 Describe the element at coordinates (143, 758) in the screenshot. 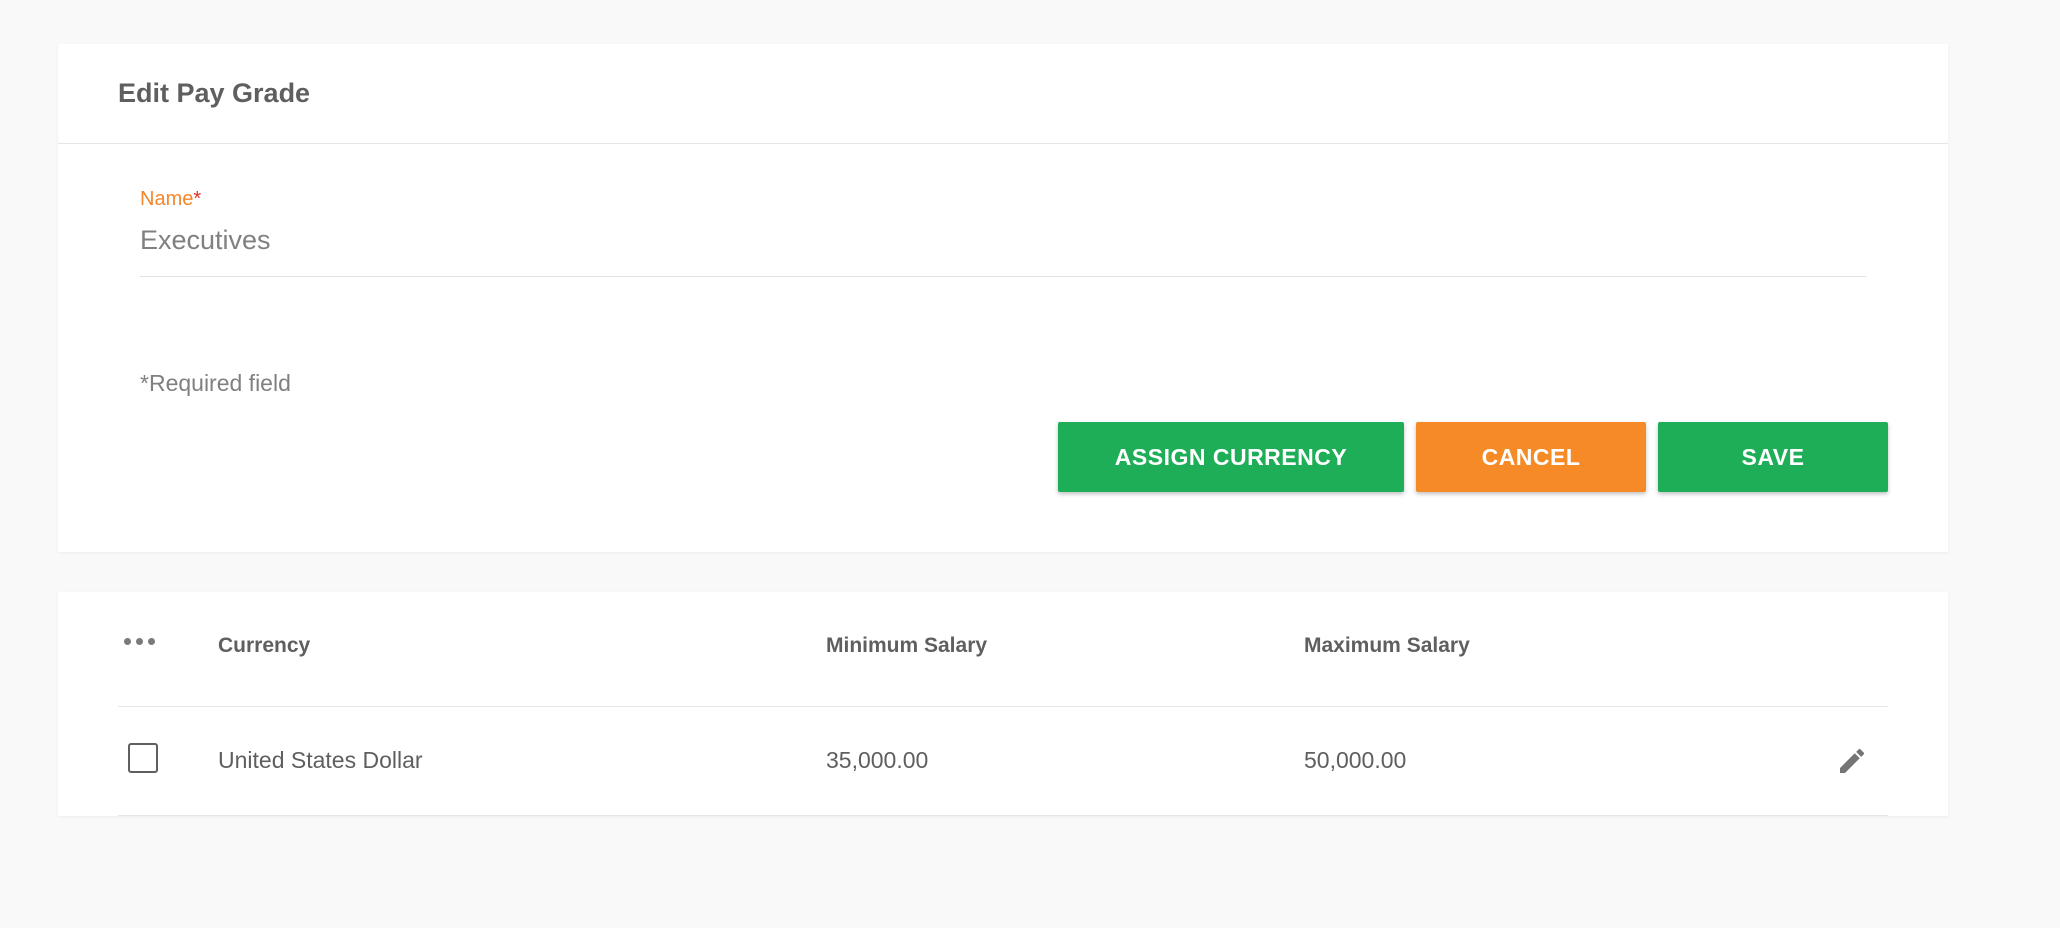

I see `row-select-checkbox` at that location.